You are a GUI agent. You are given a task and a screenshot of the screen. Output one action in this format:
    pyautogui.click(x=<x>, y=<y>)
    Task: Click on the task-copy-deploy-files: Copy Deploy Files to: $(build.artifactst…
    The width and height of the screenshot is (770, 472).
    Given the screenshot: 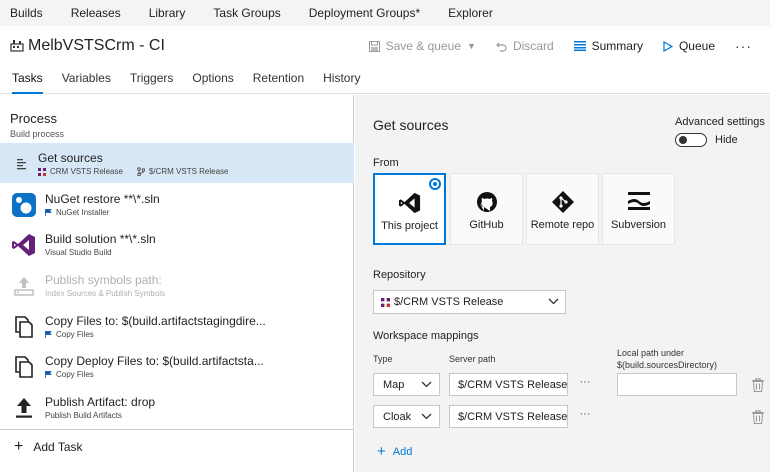 What is the action you would take?
    pyautogui.click(x=177, y=366)
    